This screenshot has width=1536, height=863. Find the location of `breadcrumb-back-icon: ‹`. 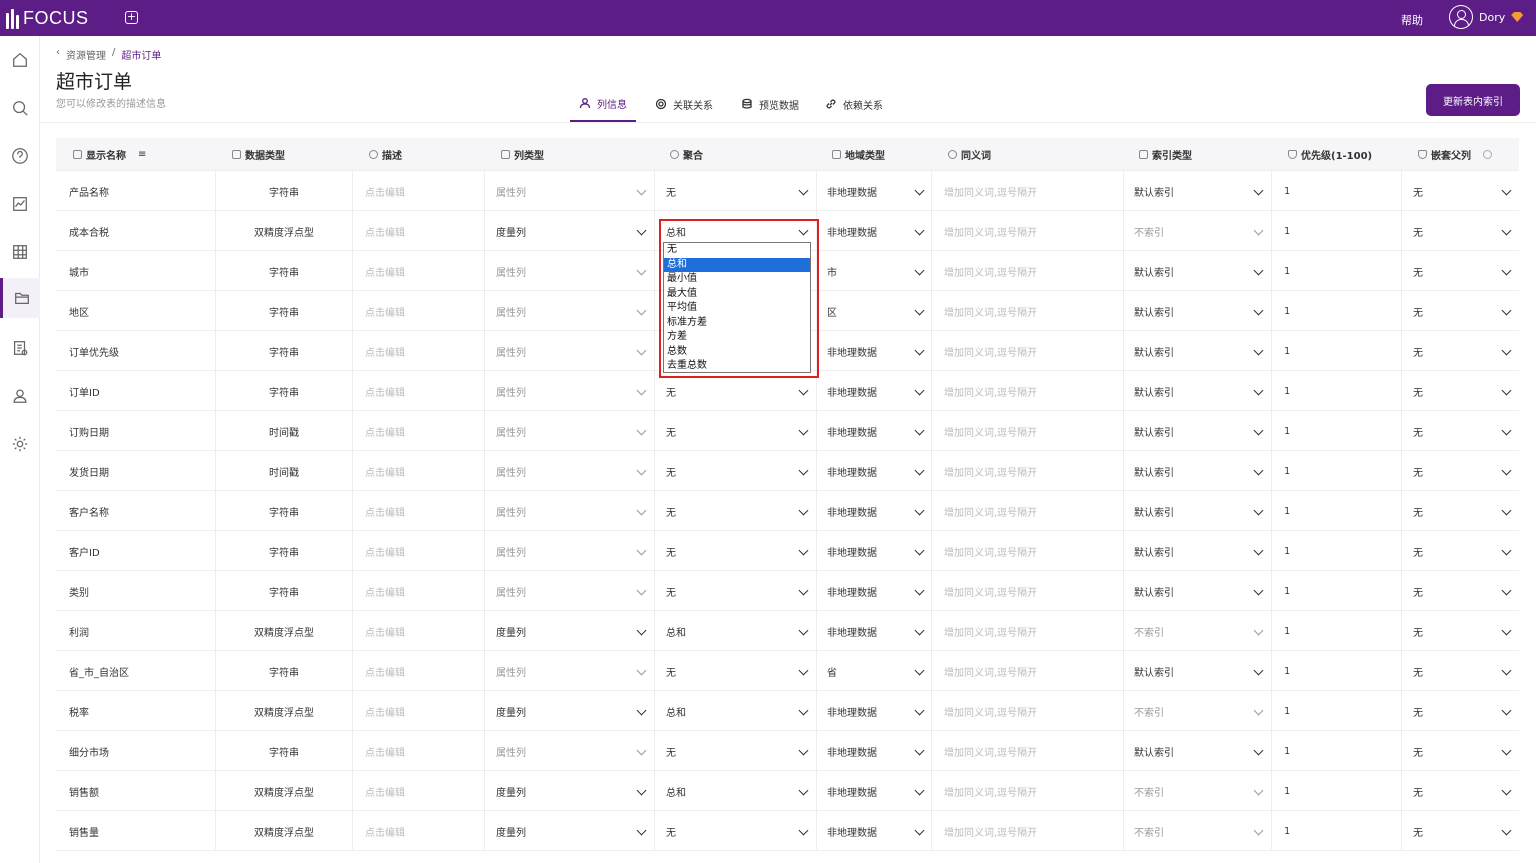

breadcrumb-back-icon: ‹ is located at coordinates (58, 54).